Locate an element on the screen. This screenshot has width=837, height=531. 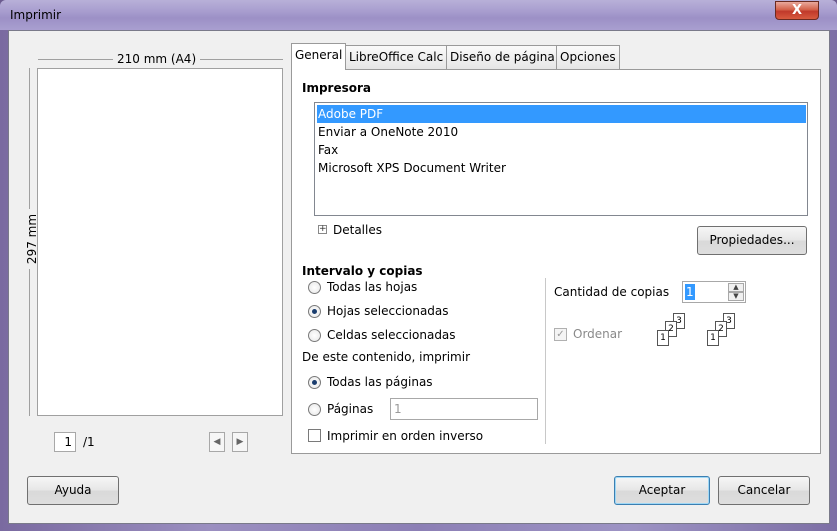
expand-plus-icon: + is located at coordinates (322, 229).